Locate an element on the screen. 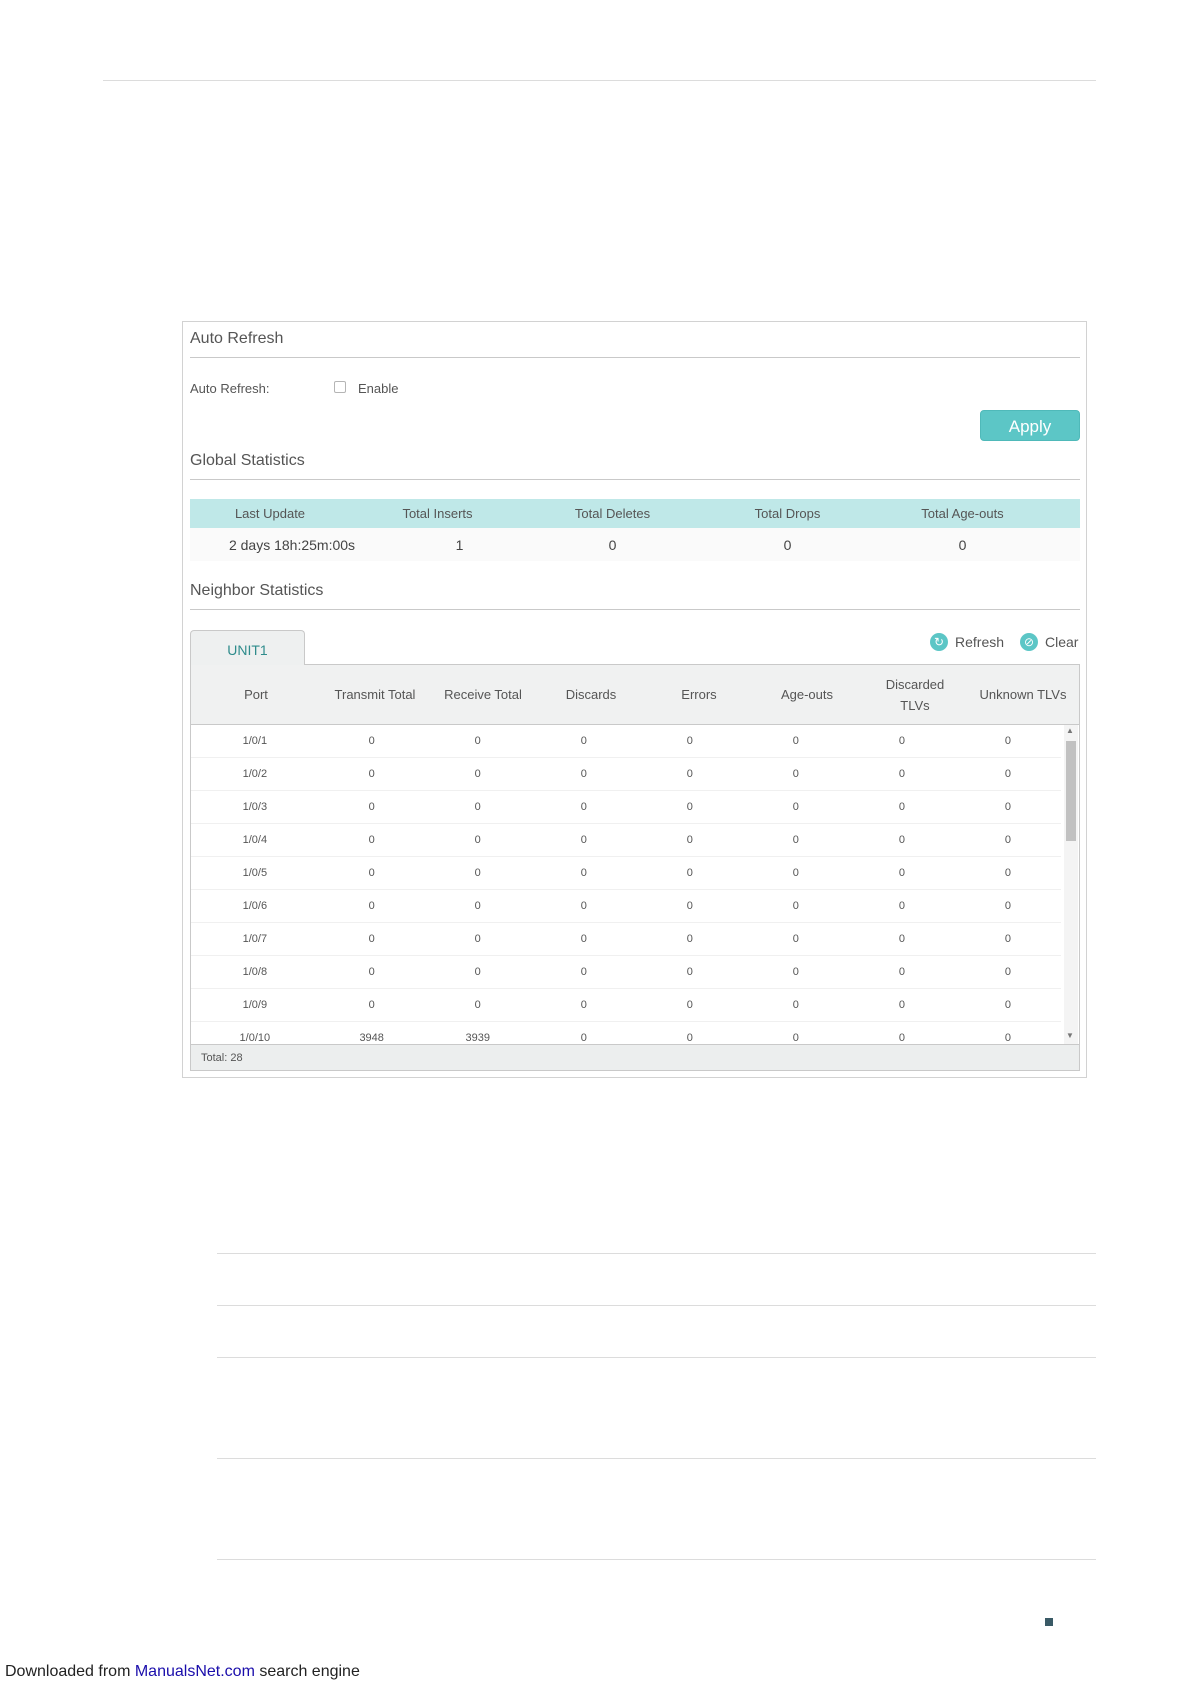  column-header: Port is located at coordinates (256, 694).